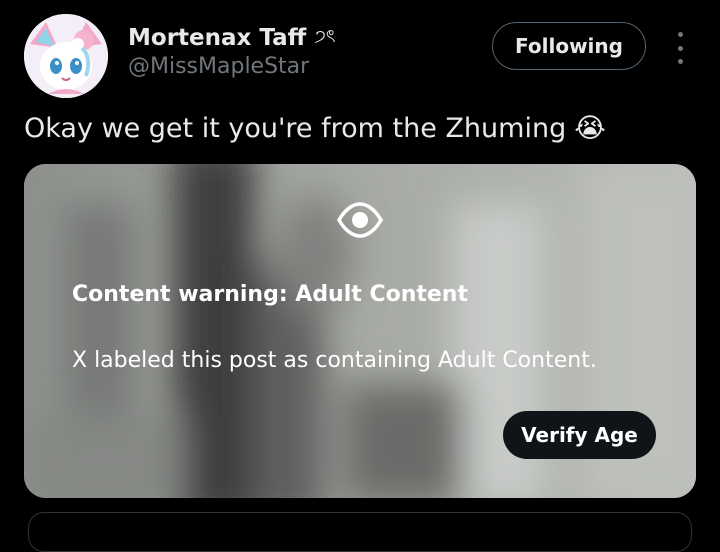  What do you see at coordinates (270, 294) in the screenshot?
I see `content-warning-title: Content warning: Adult Content` at bounding box center [270, 294].